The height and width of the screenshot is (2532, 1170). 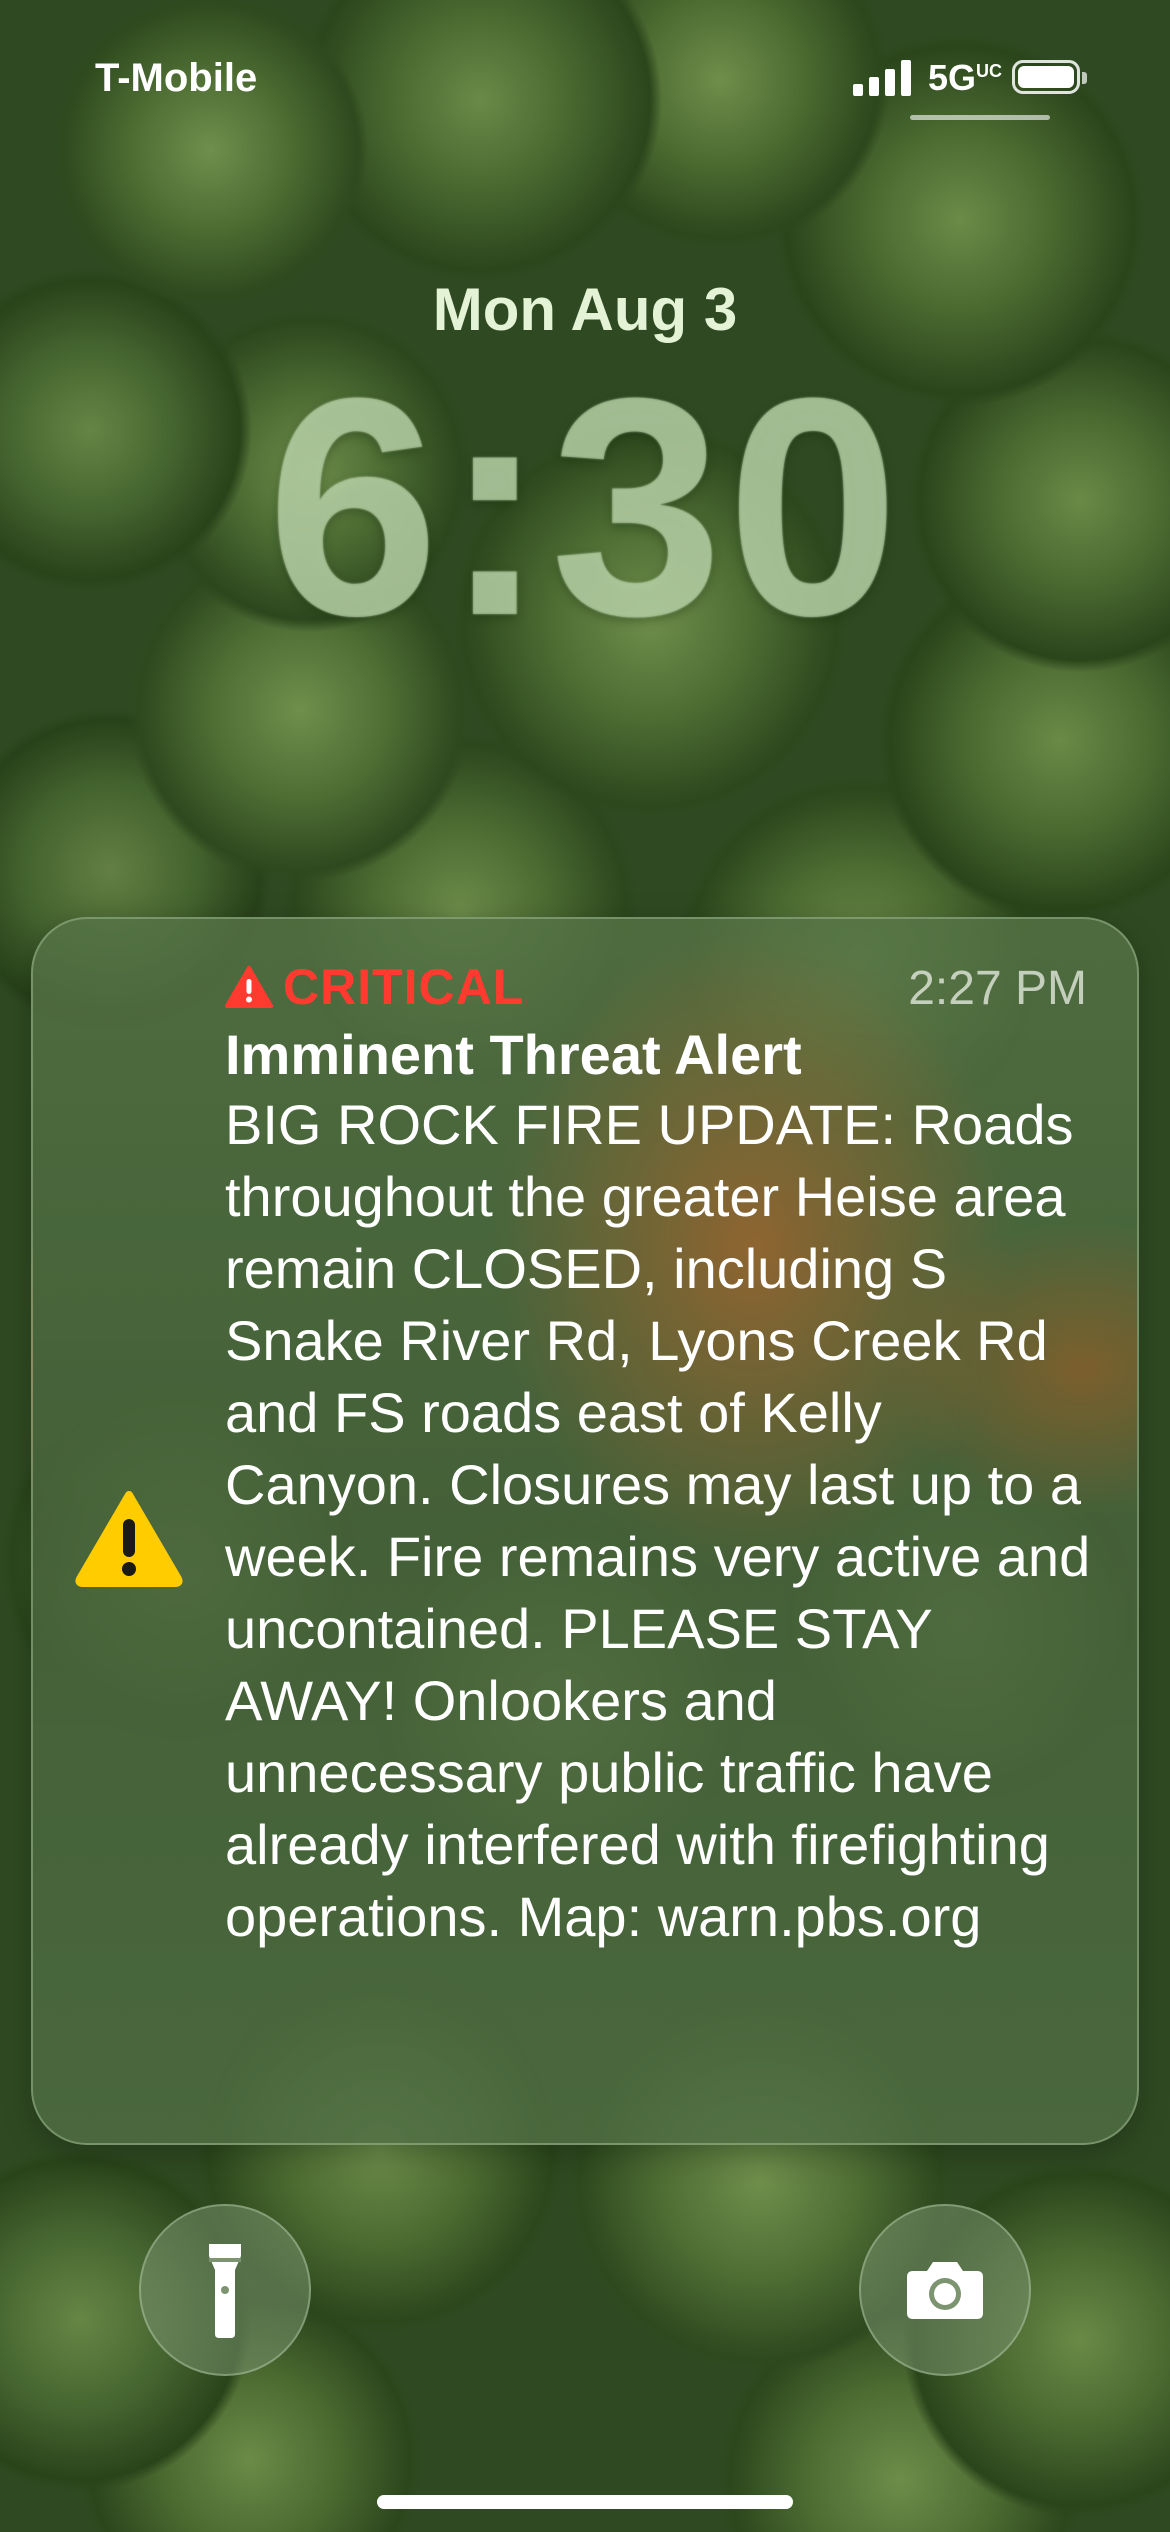 I want to click on warning-triangle-icon, so click(x=249, y=987).